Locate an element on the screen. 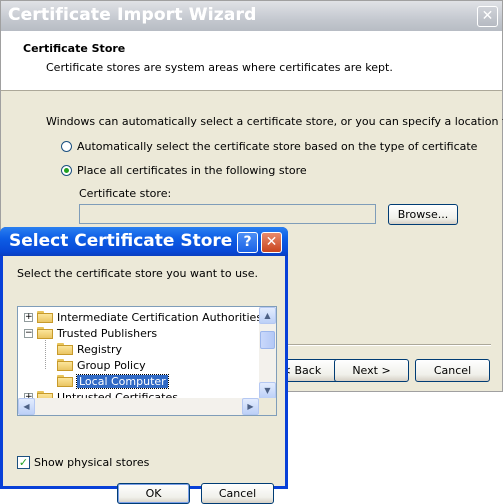 Image resolution: width=503 pixels, height=504 pixels. wizard-header-title: Certificate Store is located at coordinates (74, 48).